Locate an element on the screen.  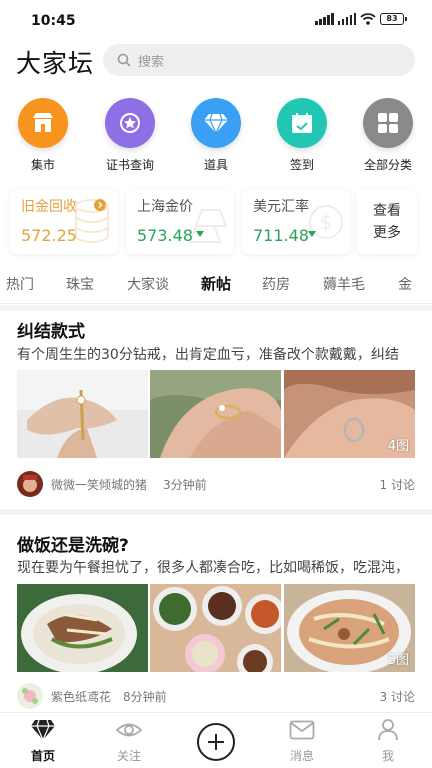
quick-link-label: 道具 is located at coordinates (215, 165).